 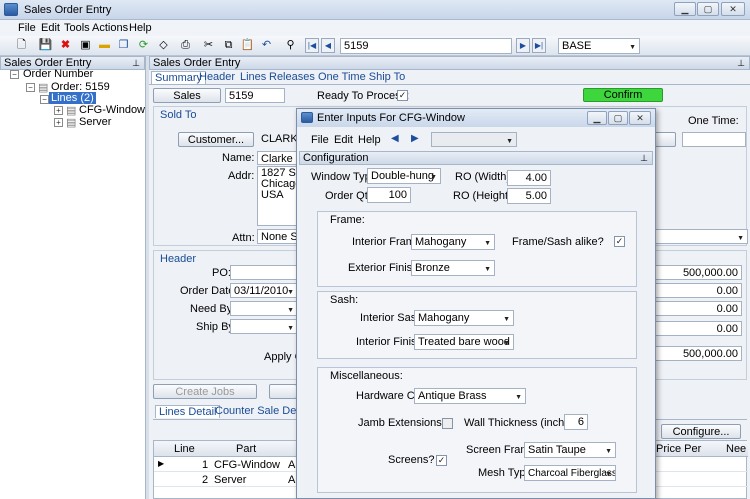 I want to click on order-number-field: 5159, so click(x=426, y=46).